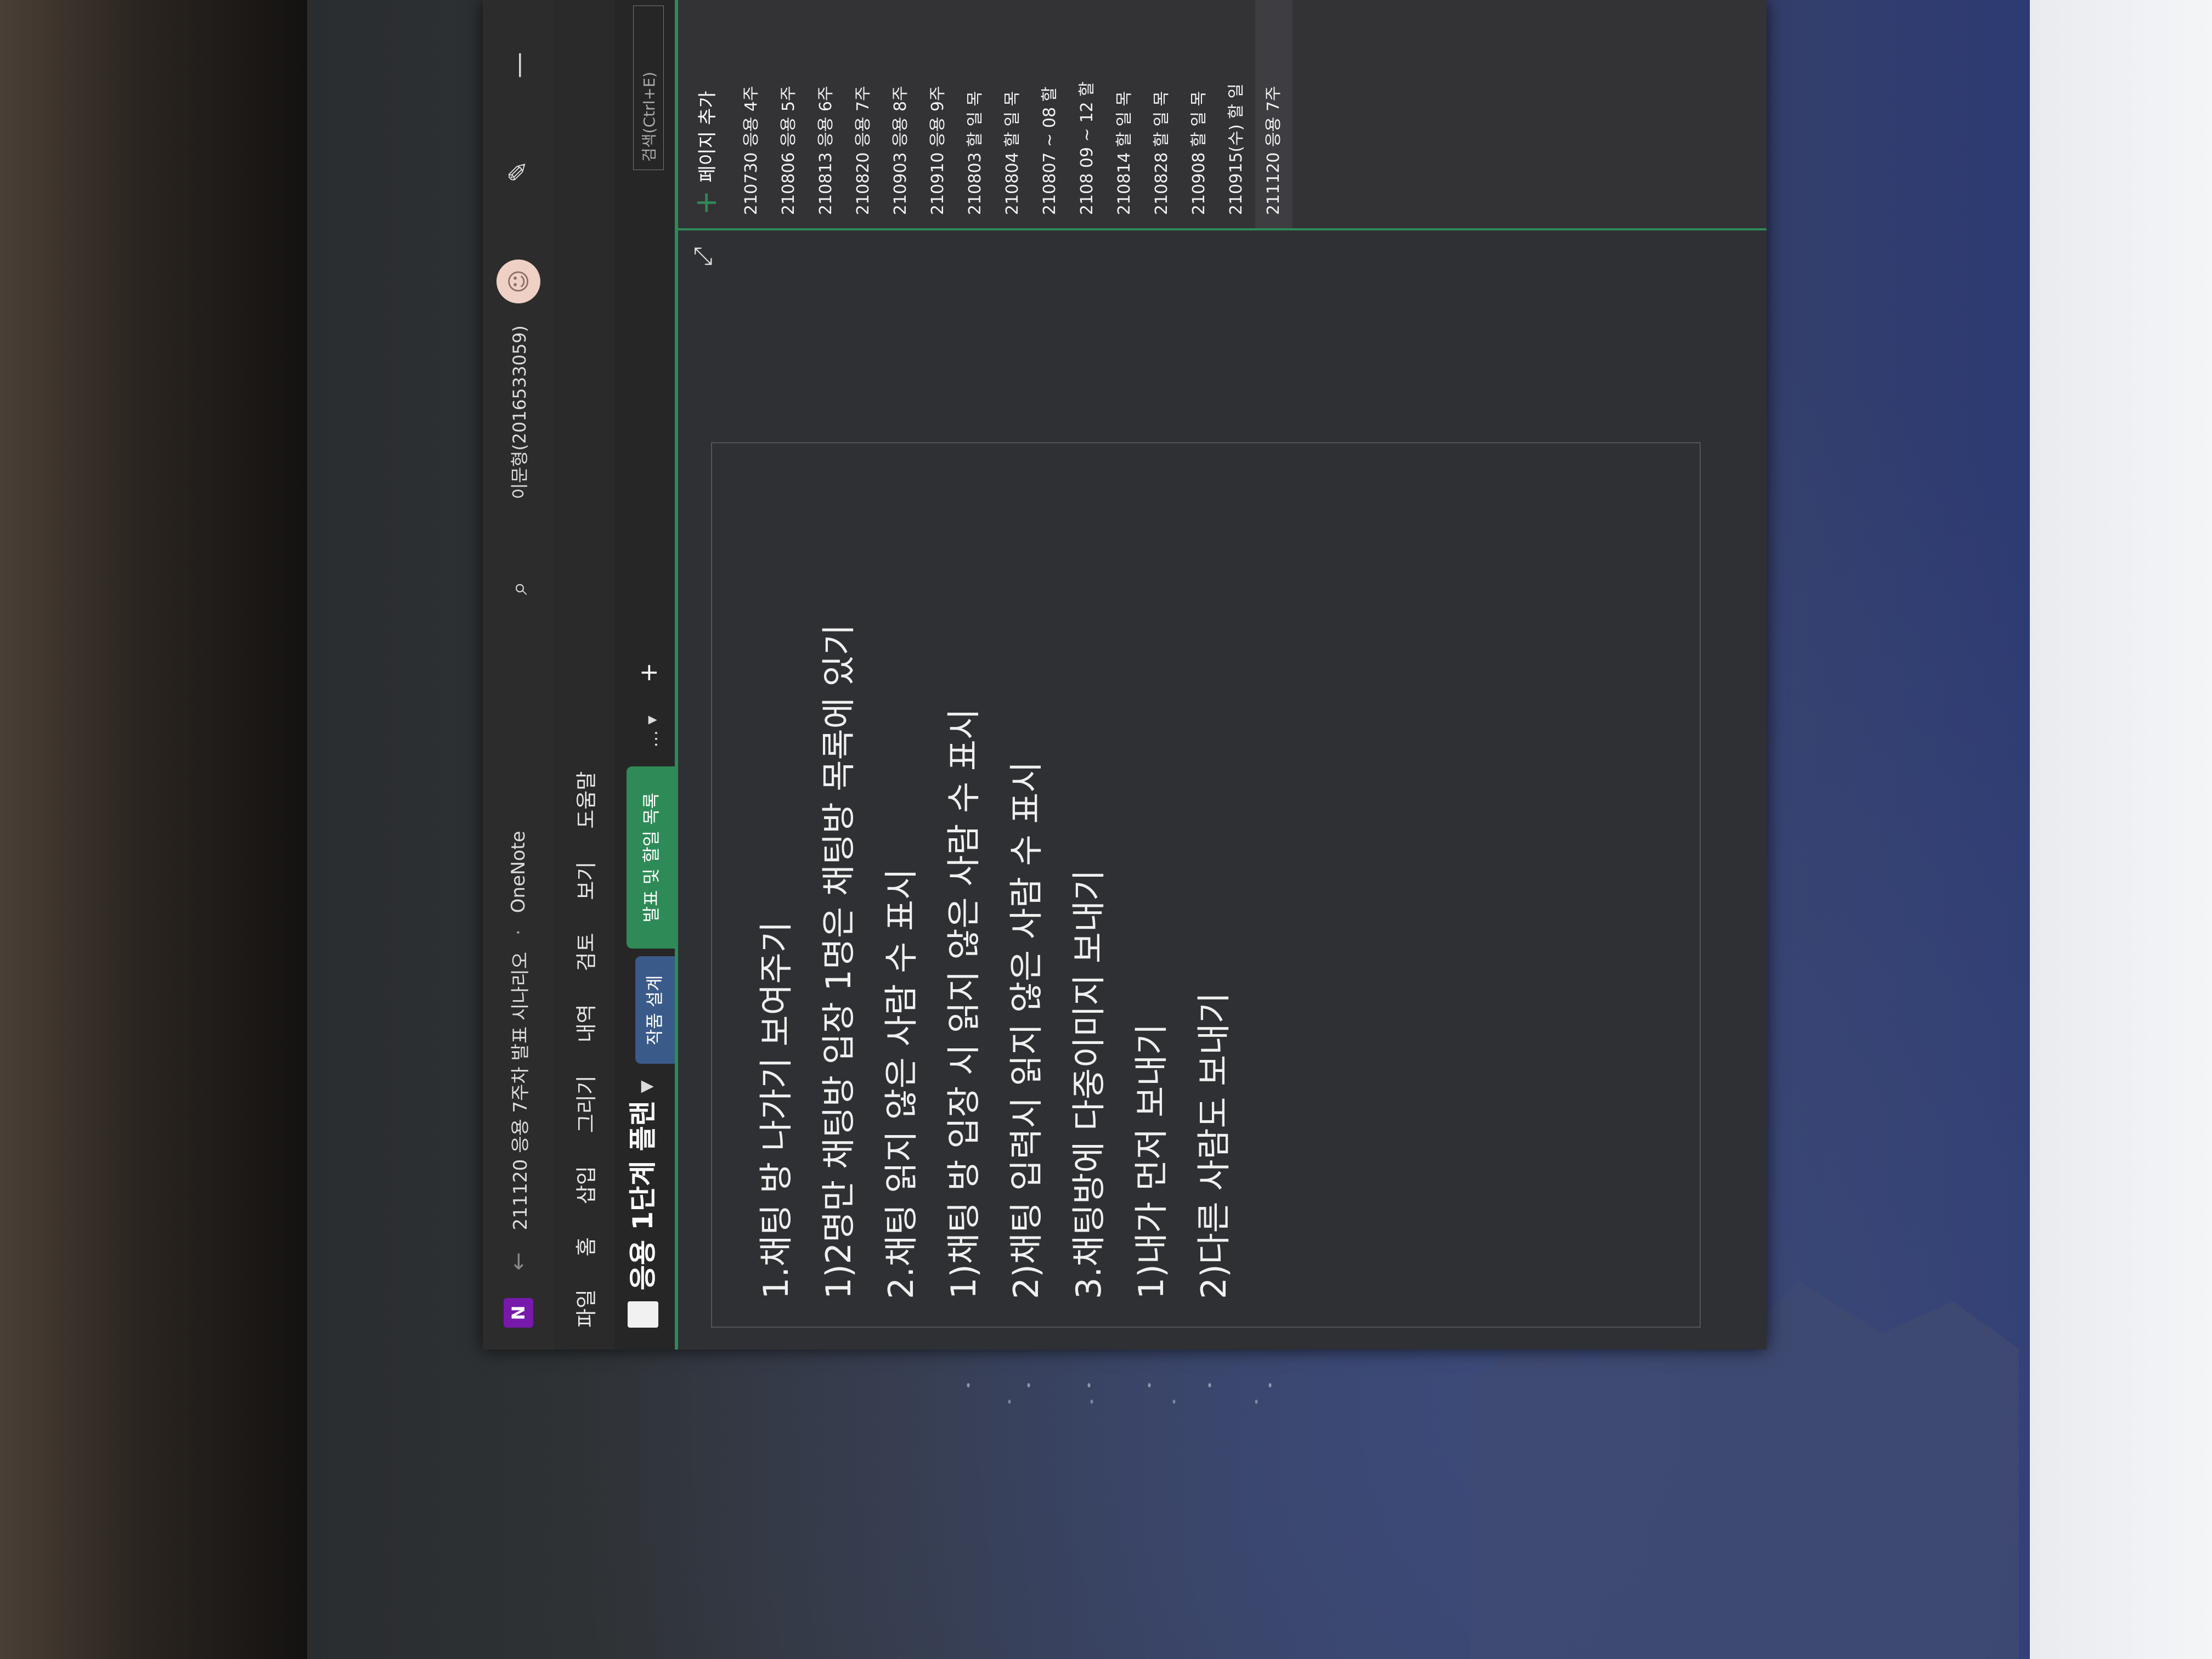  What do you see at coordinates (584, 1185) in the screenshot?
I see `menu-insert: 삽입` at bounding box center [584, 1185].